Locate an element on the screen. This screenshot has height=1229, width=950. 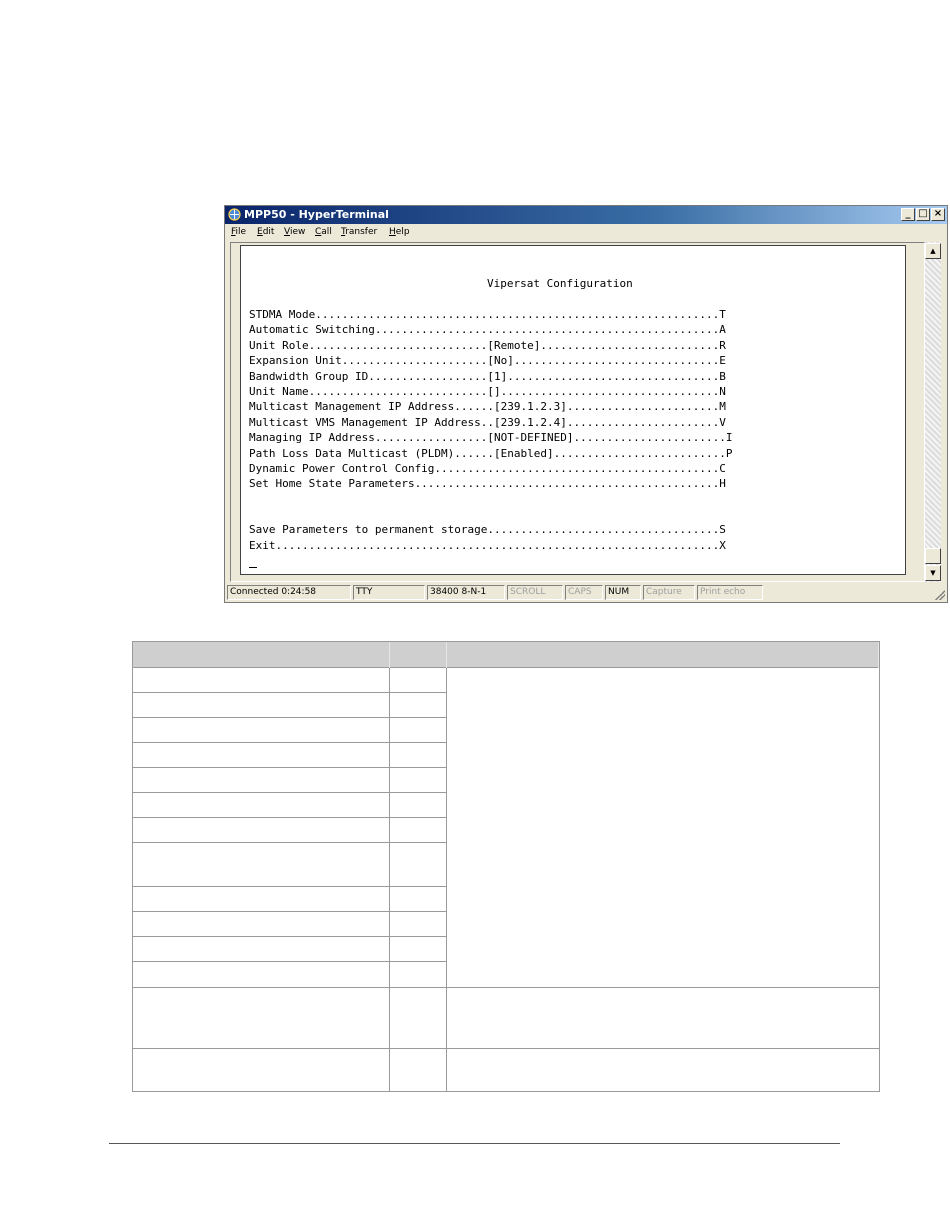
scroll-up-arrow-icon: ▲ is located at coordinates (933, 251).